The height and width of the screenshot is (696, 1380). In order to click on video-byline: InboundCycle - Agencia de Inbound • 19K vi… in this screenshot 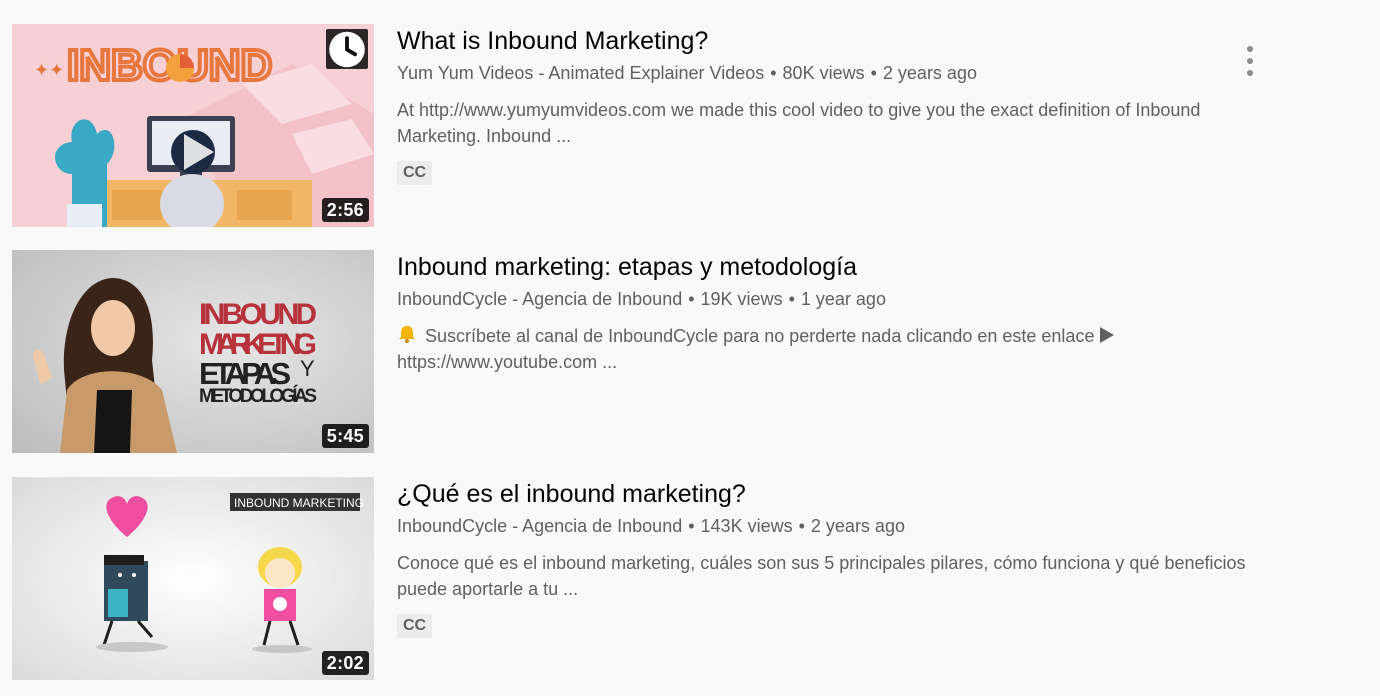, I will do `click(832, 299)`.